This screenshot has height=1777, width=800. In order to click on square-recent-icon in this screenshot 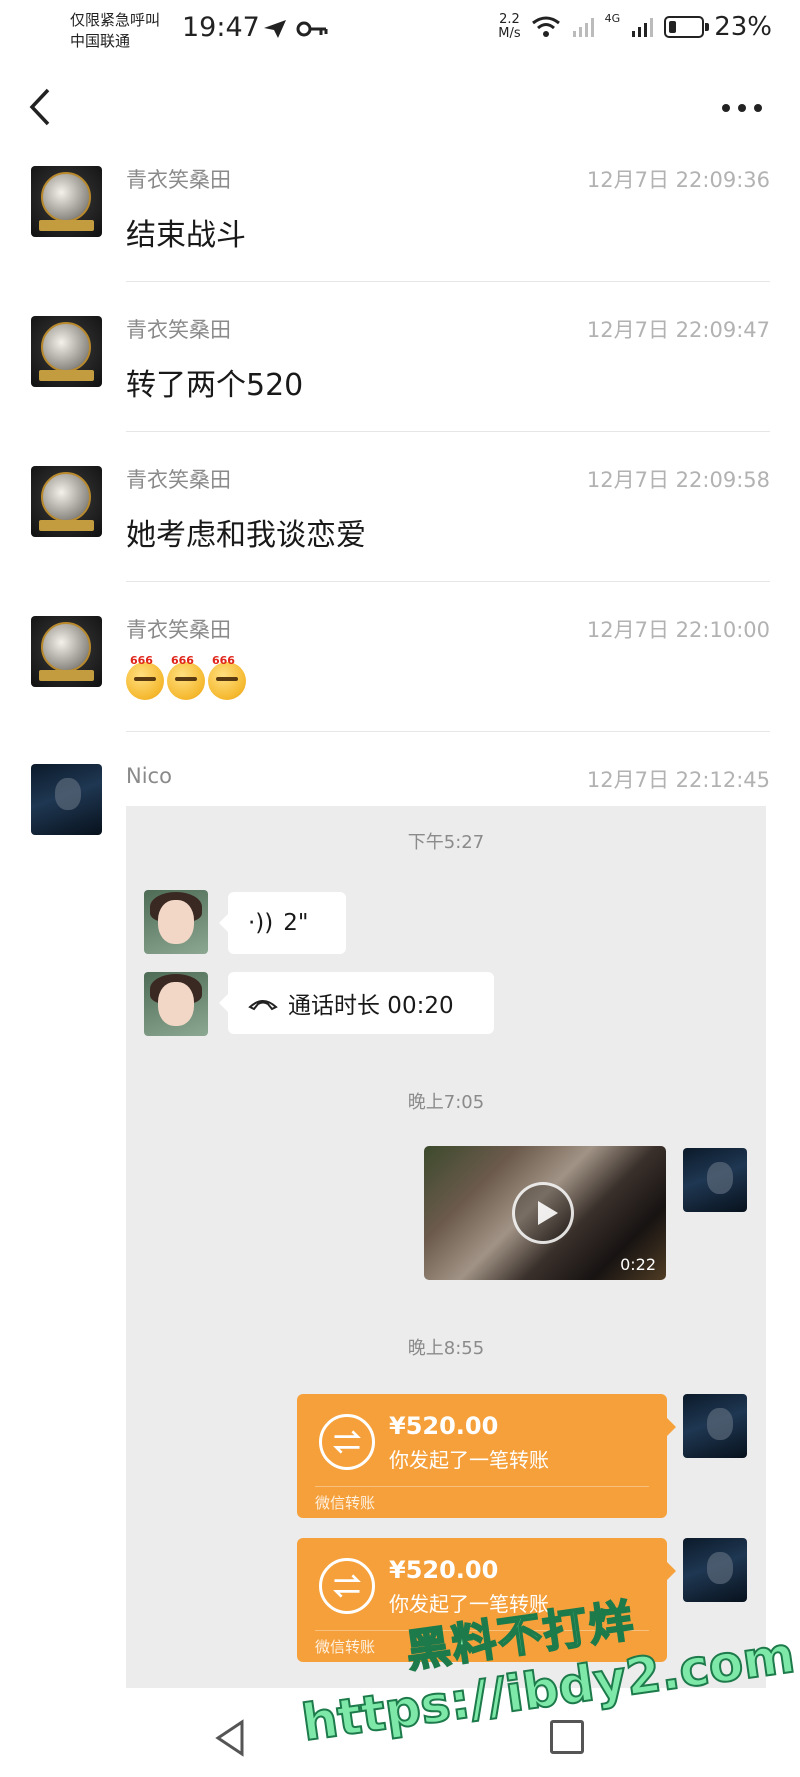, I will do `click(567, 1737)`.